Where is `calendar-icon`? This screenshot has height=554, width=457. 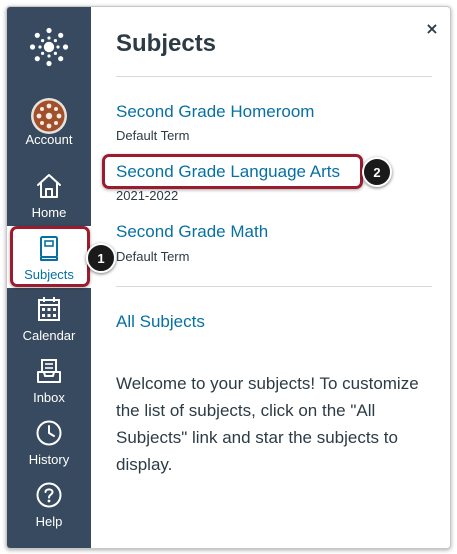
calendar-icon is located at coordinates (49, 310).